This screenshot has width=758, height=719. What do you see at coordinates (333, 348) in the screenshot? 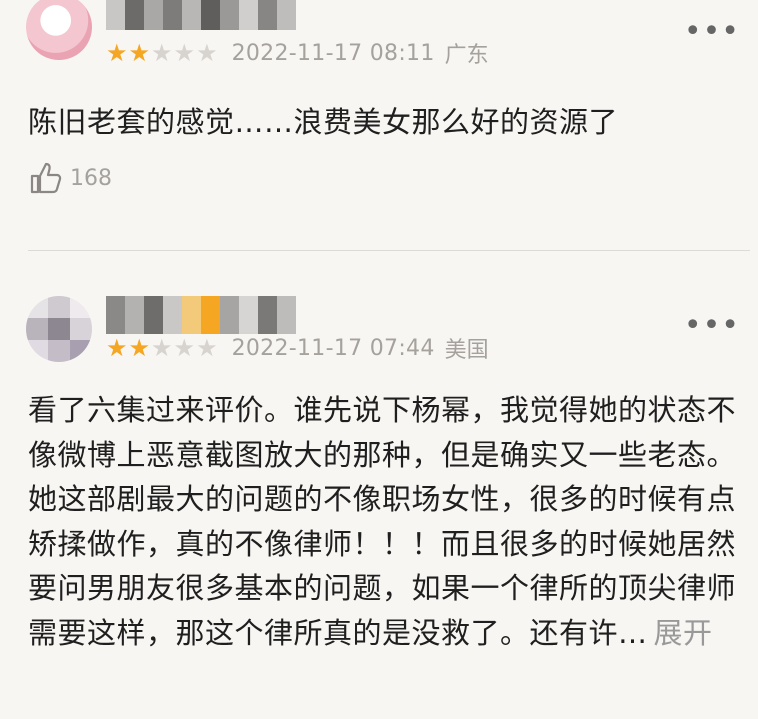
I see `review-date: 2022-11-17 07:44` at bounding box center [333, 348].